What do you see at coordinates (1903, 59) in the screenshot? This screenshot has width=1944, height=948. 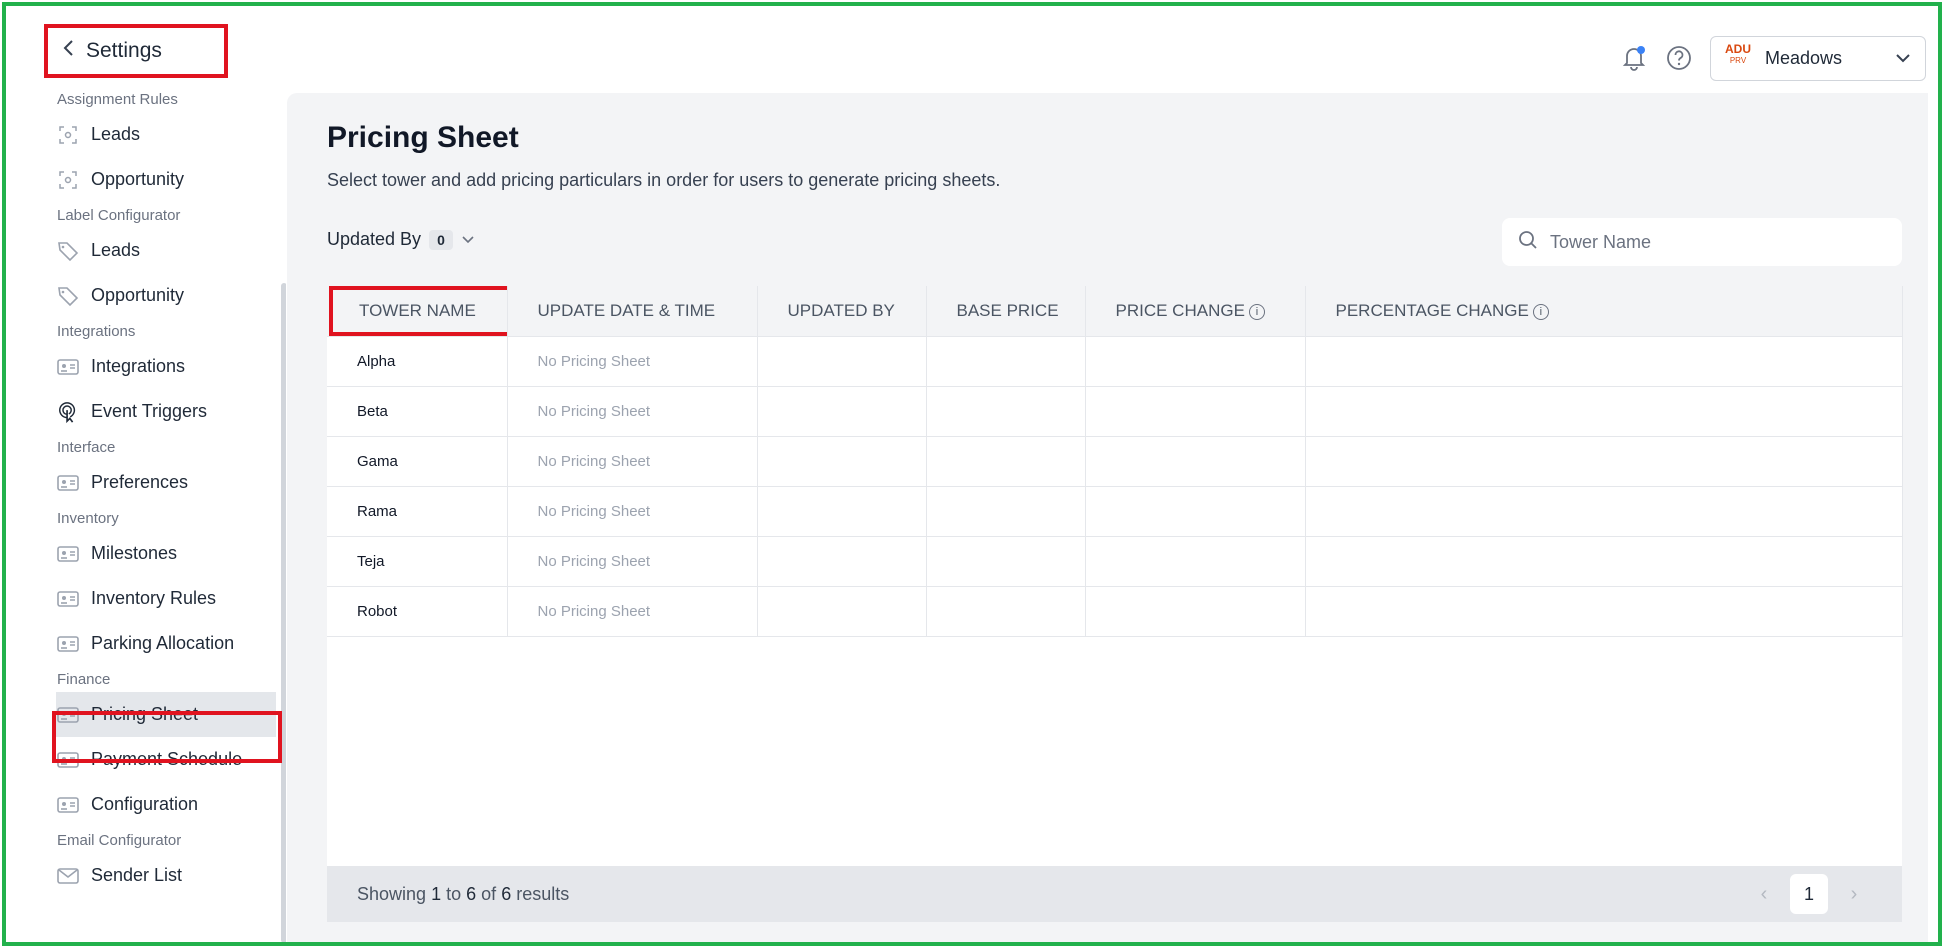 I see `chevron-down-icon` at bounding box center [1903, 59].